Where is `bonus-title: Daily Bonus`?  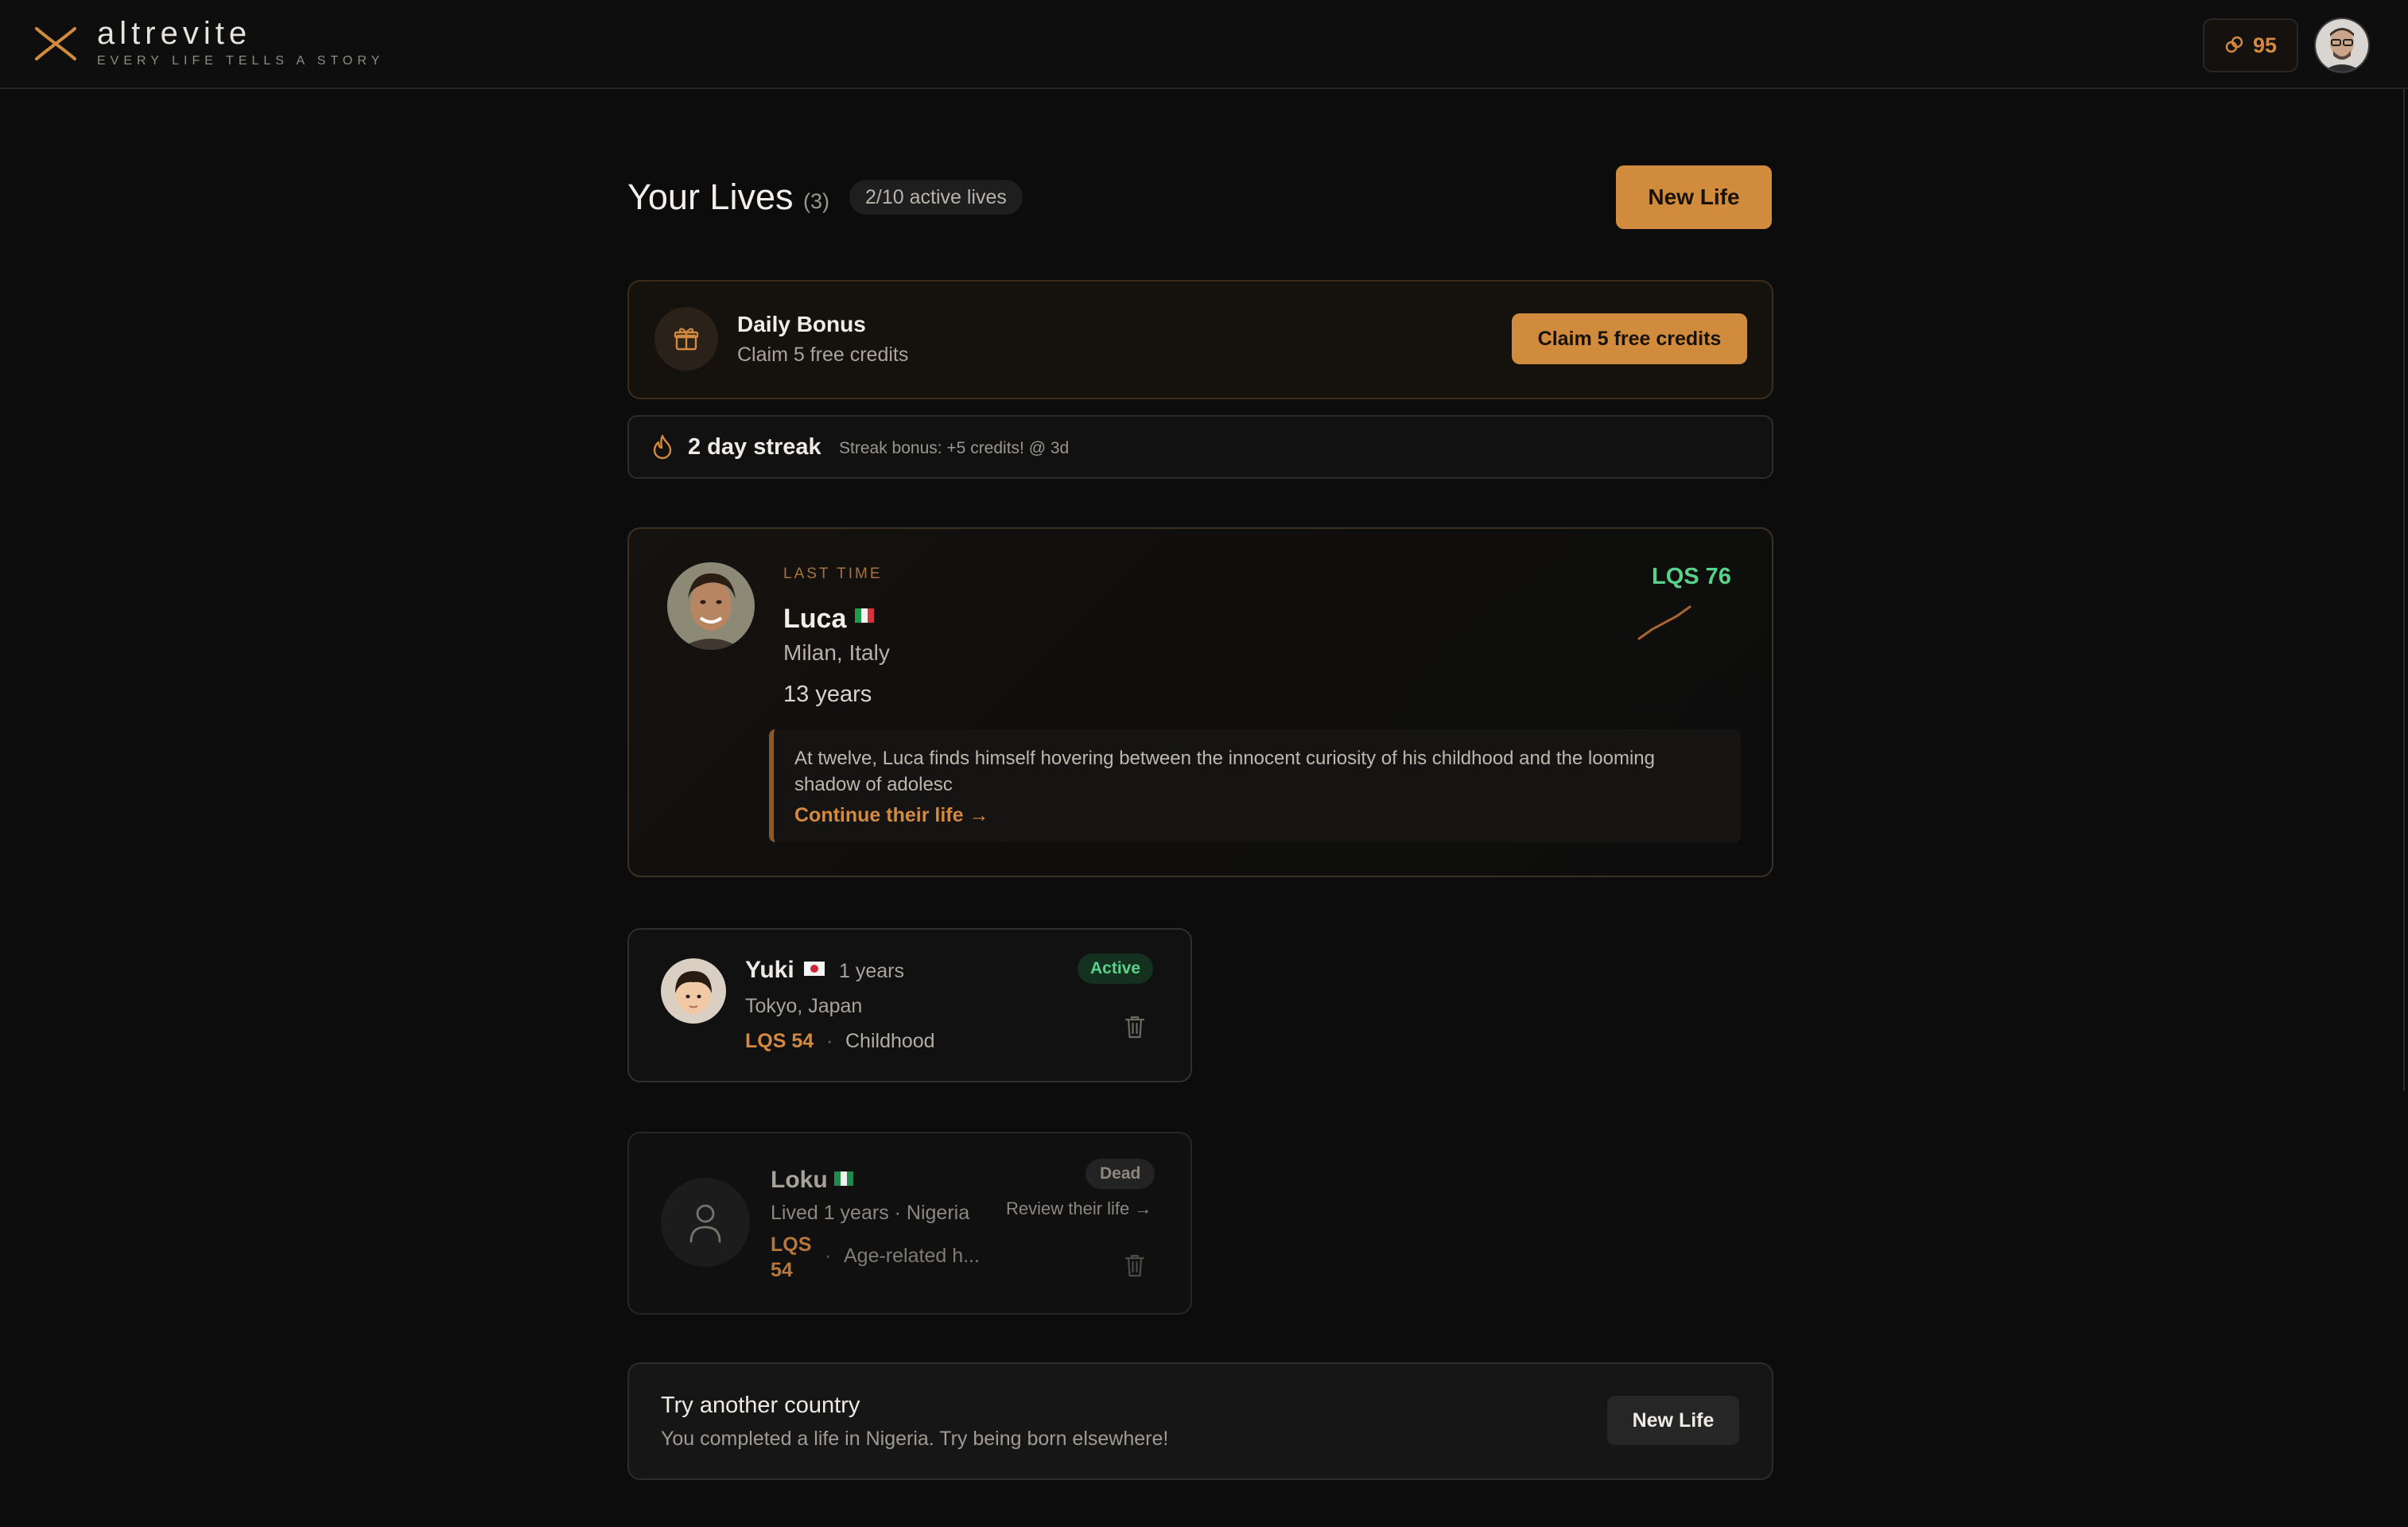 bonus-title: Daily Bonus is located at coordinates (801, 324).